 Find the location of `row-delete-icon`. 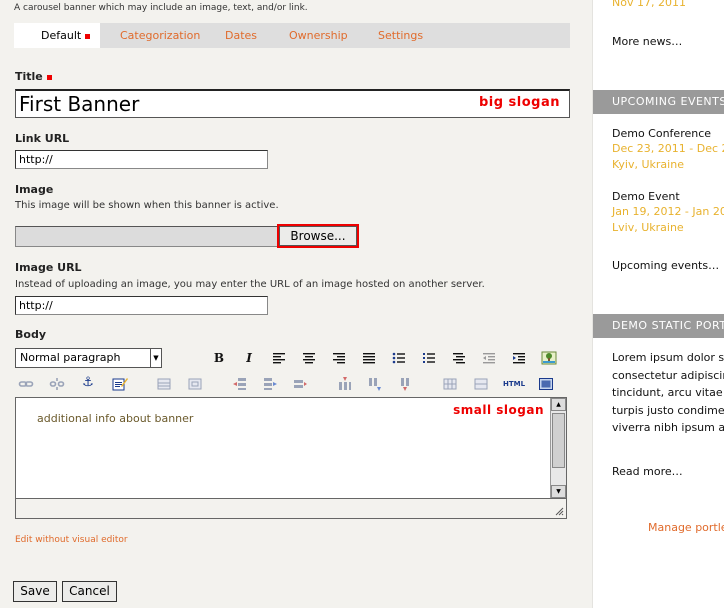

row-delete-icon is located at coordinates (300, 384).